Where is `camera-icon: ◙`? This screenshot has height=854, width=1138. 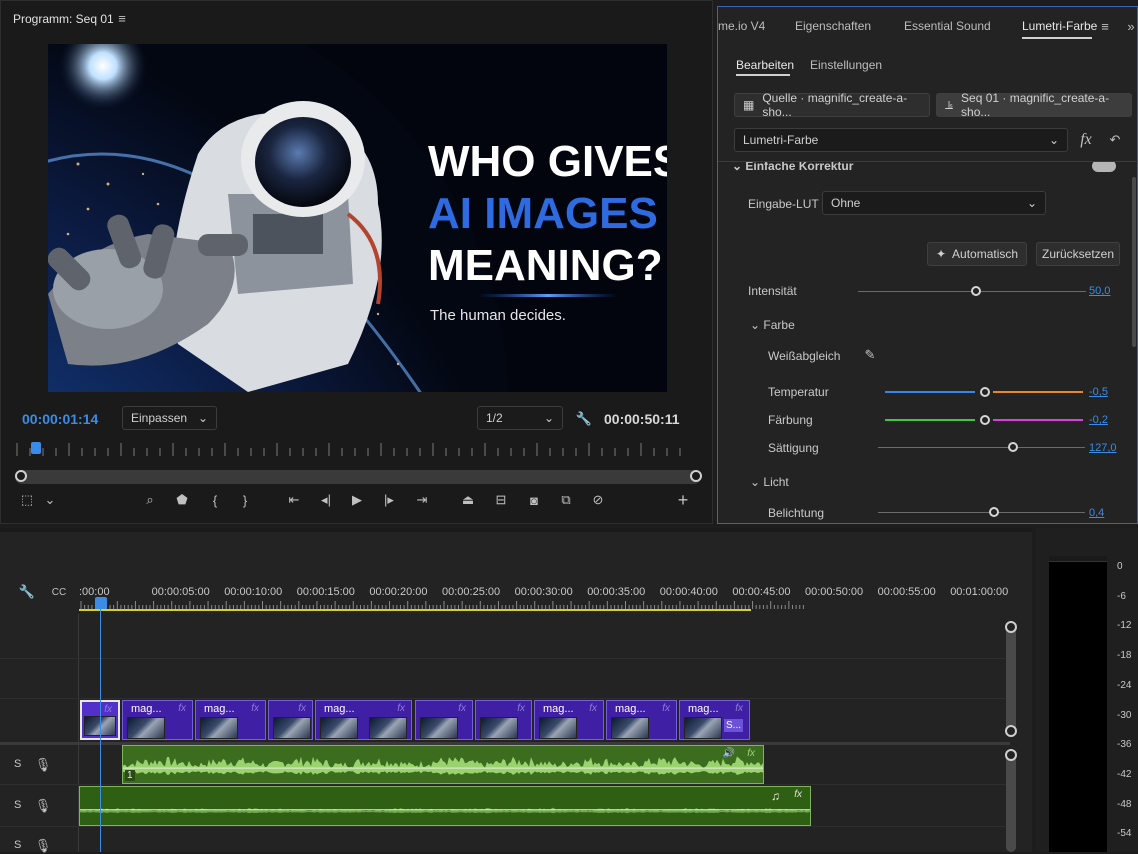
camera-icon: ◙ is located at coordinates (534, 500).